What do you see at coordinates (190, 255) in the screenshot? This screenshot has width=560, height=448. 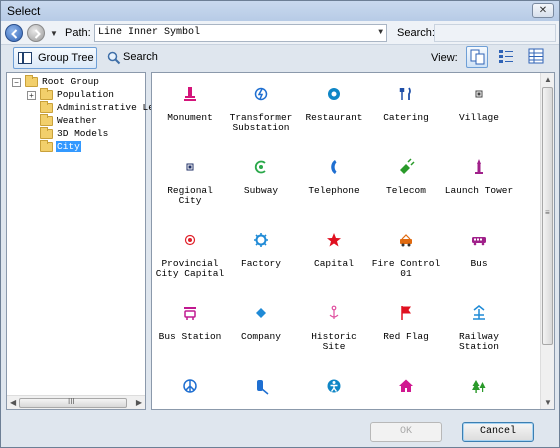 I see `symbol-item: Provincial City Capital` at bounding box center [190, 255].